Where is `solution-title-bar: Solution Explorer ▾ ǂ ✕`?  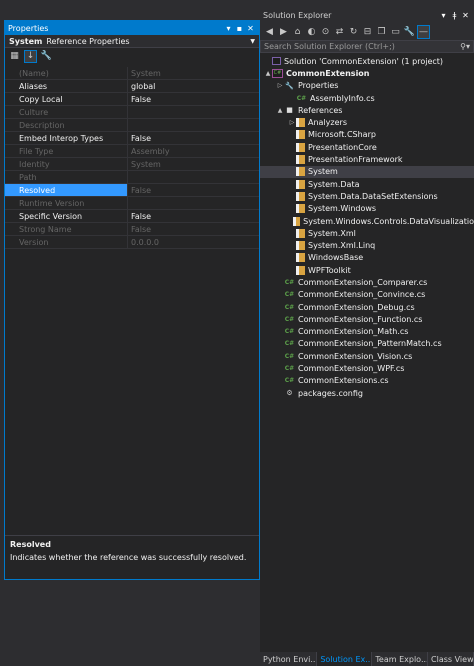 solution-title-bar: Solution Explorer ▾ ǂ ✕ is located at coordinates (367, 15).